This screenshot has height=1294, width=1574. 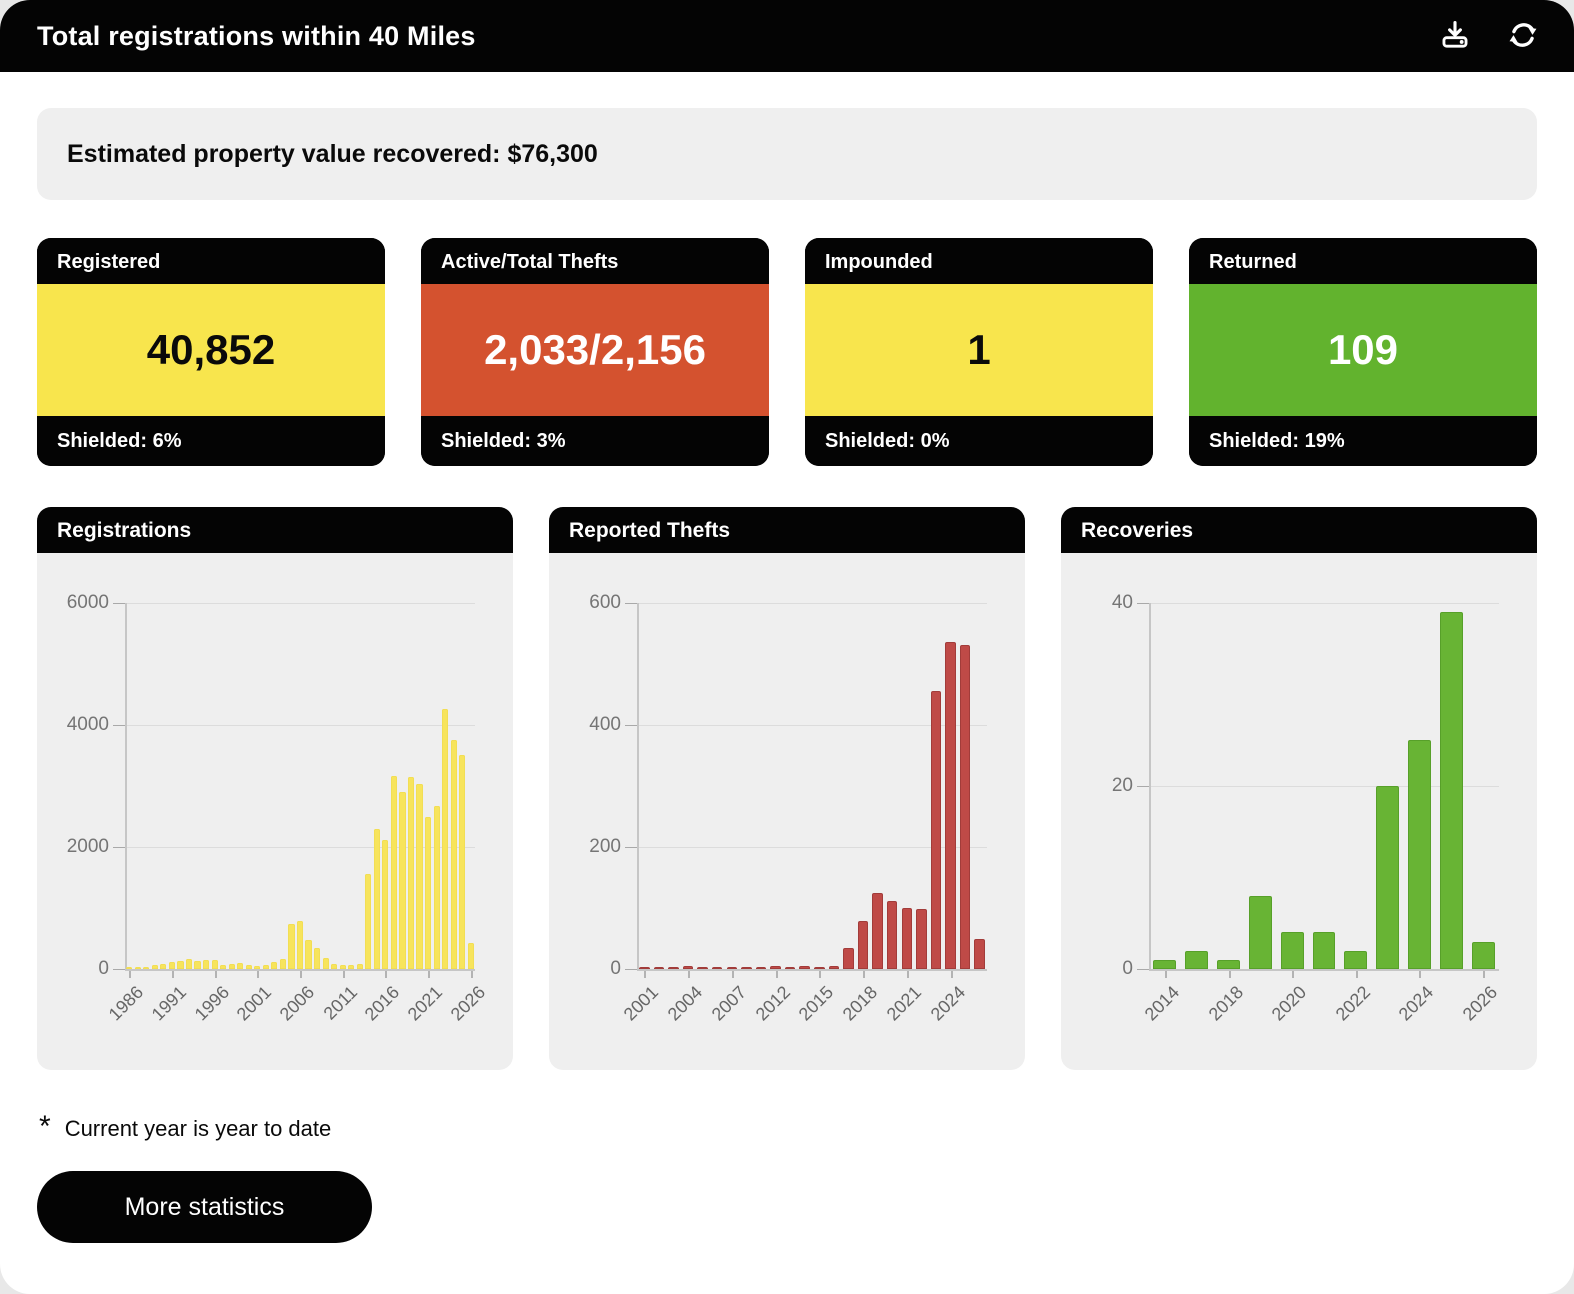 I want to click on y-axis-label: 200, so click(x=605, y=846).